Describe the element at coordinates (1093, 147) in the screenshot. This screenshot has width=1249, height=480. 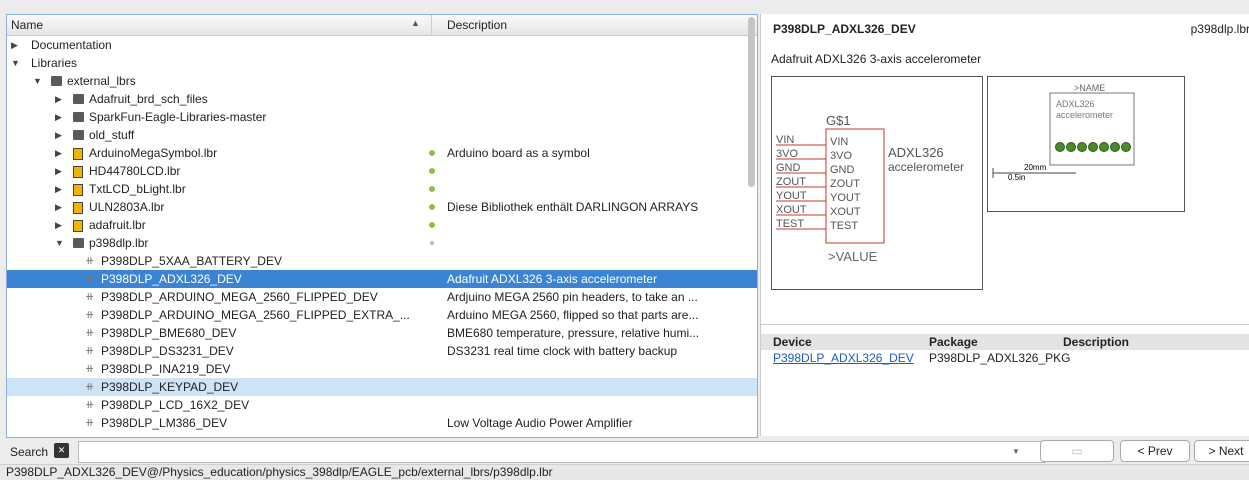
I see `pad-row` at that location.